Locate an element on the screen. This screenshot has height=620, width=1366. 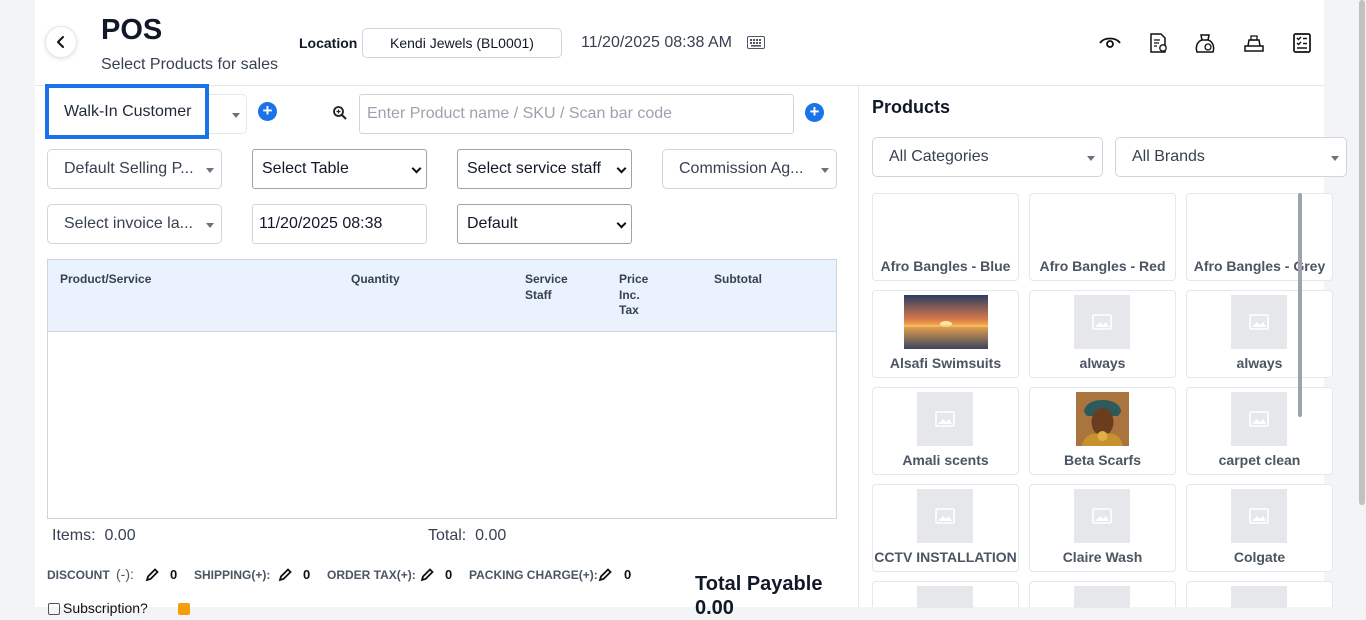
product-card: Afro Bangles - Red is located at coordinates (1102, 237).